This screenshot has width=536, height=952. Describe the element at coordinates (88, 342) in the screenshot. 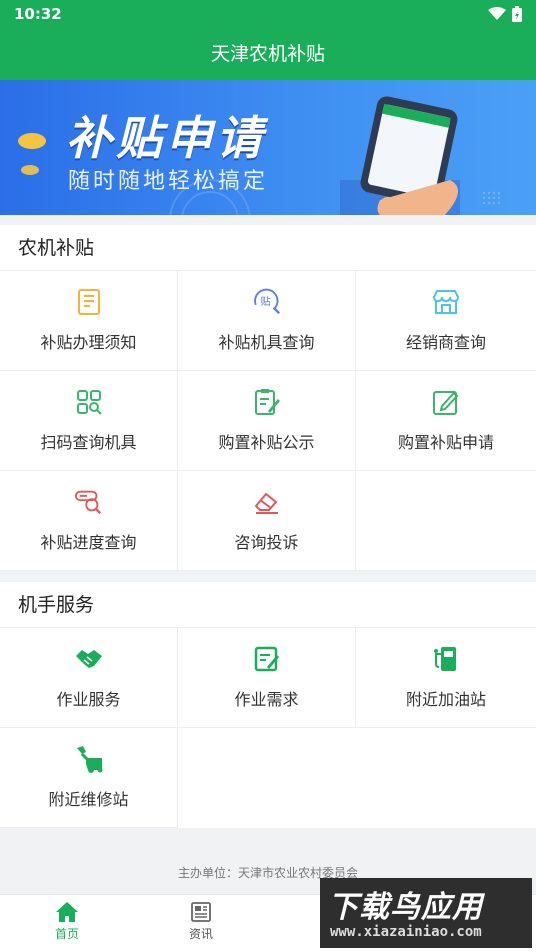

I see `subsidy-notice-label: 补贴办理须知` at that location.